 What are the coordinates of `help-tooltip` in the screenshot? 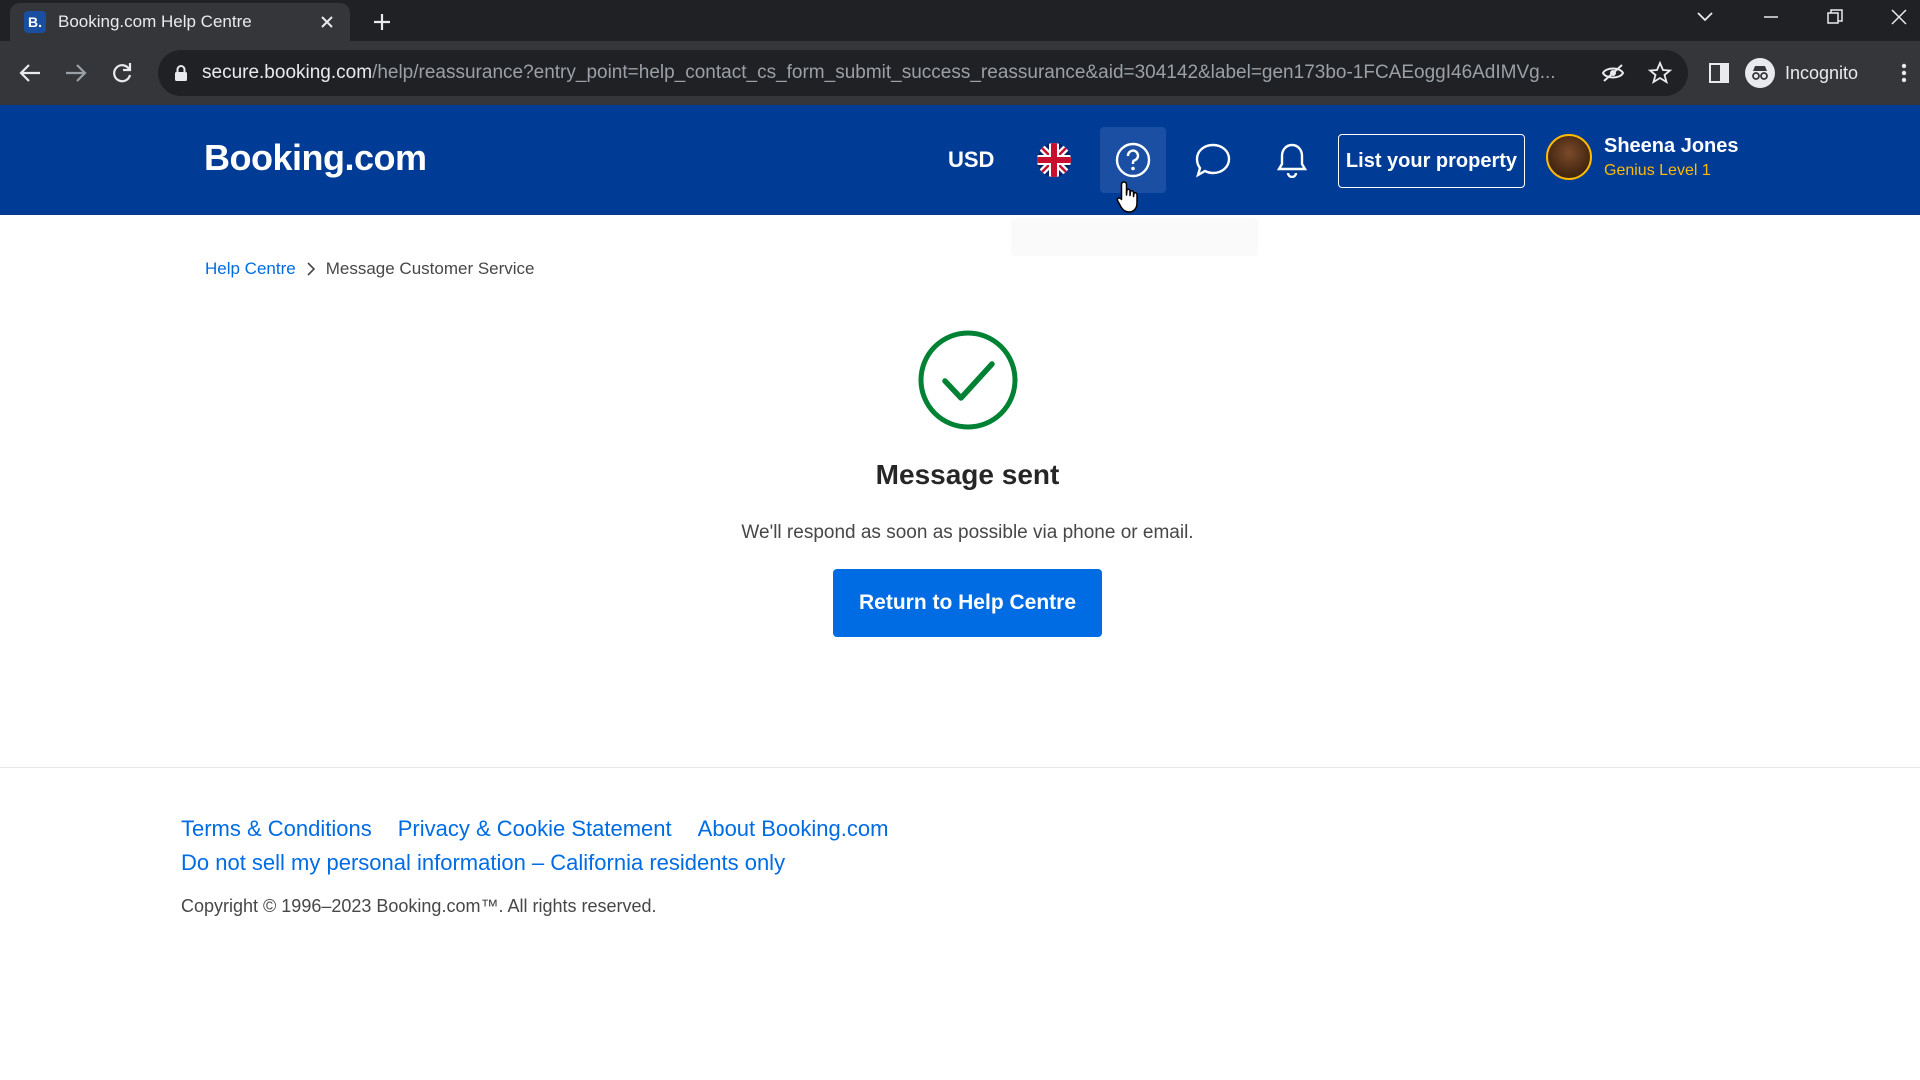 It's located at (1134, 237).